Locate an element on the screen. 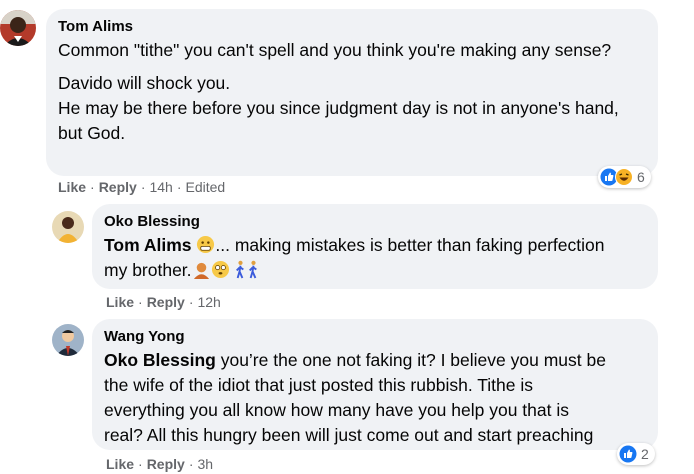 The image size is (694, 474). reaction-count: 2 is located at coordinates (645, 454).